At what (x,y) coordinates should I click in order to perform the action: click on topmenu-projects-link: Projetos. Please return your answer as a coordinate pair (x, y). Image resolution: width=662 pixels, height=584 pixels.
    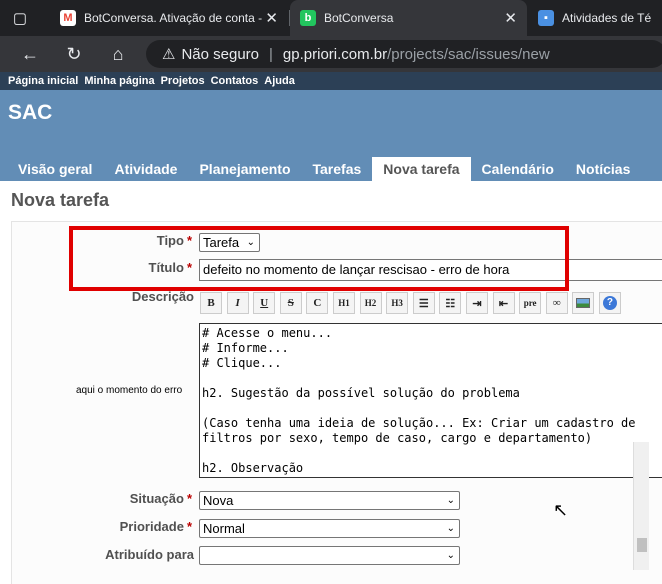
    Looking at the image, I should click on (183, 81).